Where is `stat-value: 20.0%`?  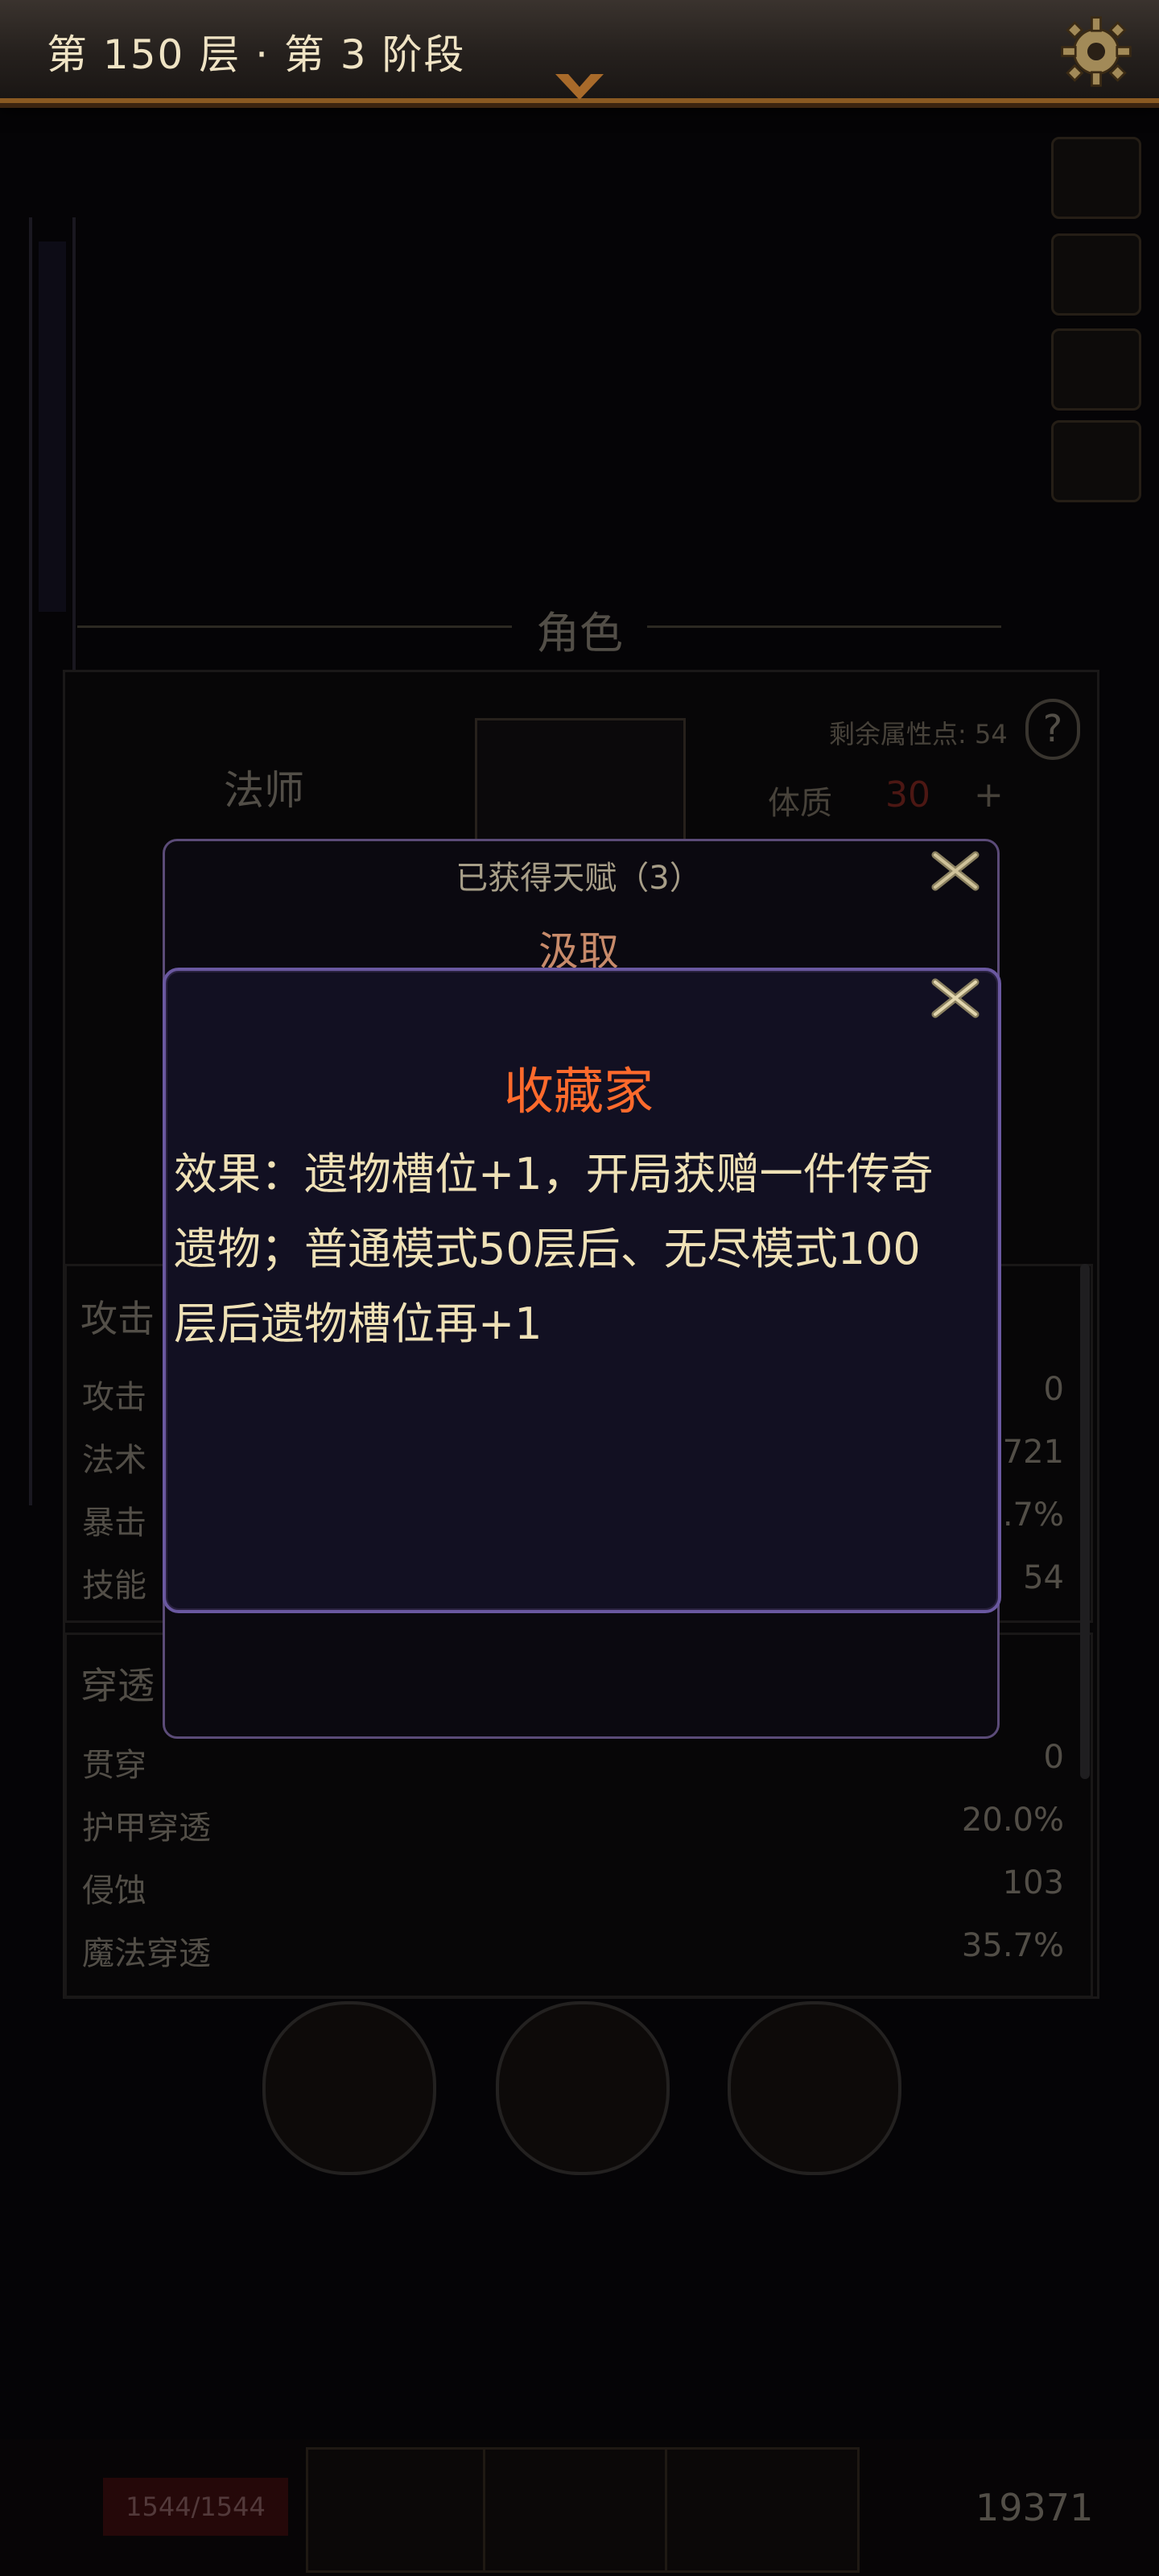
stat-value: 20.0% is located at coordinates (1012, 1820).